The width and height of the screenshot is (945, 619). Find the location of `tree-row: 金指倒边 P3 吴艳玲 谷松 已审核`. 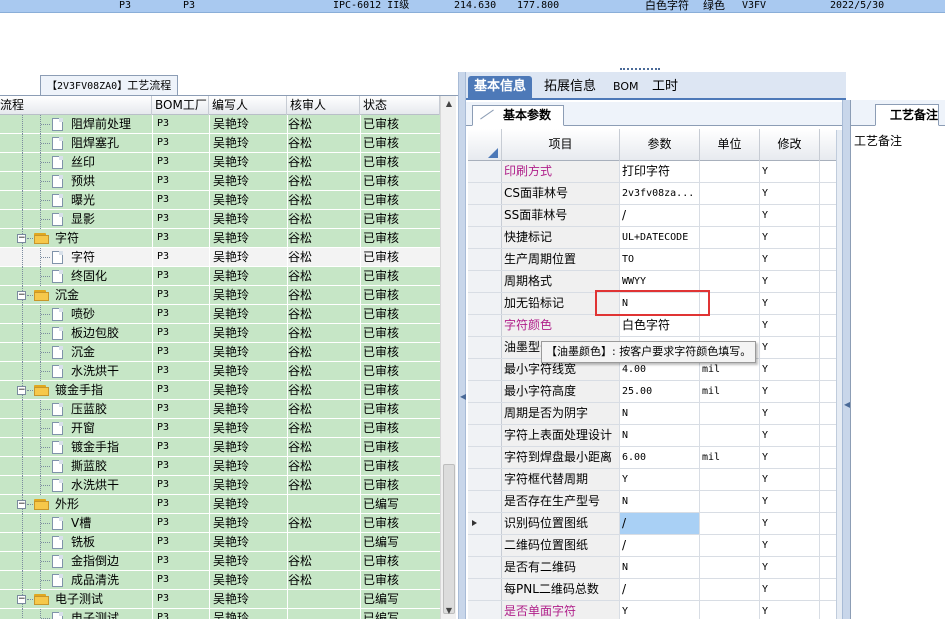

tree-row: 金指倒边 P3 吴艳玲 谷松 已审核 is located at coordinates (220, 561).